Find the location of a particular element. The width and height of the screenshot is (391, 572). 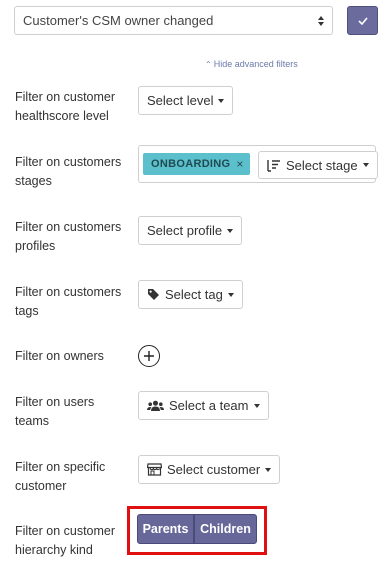

select-customer-label: Select customer is located at coordinates (214, 469).